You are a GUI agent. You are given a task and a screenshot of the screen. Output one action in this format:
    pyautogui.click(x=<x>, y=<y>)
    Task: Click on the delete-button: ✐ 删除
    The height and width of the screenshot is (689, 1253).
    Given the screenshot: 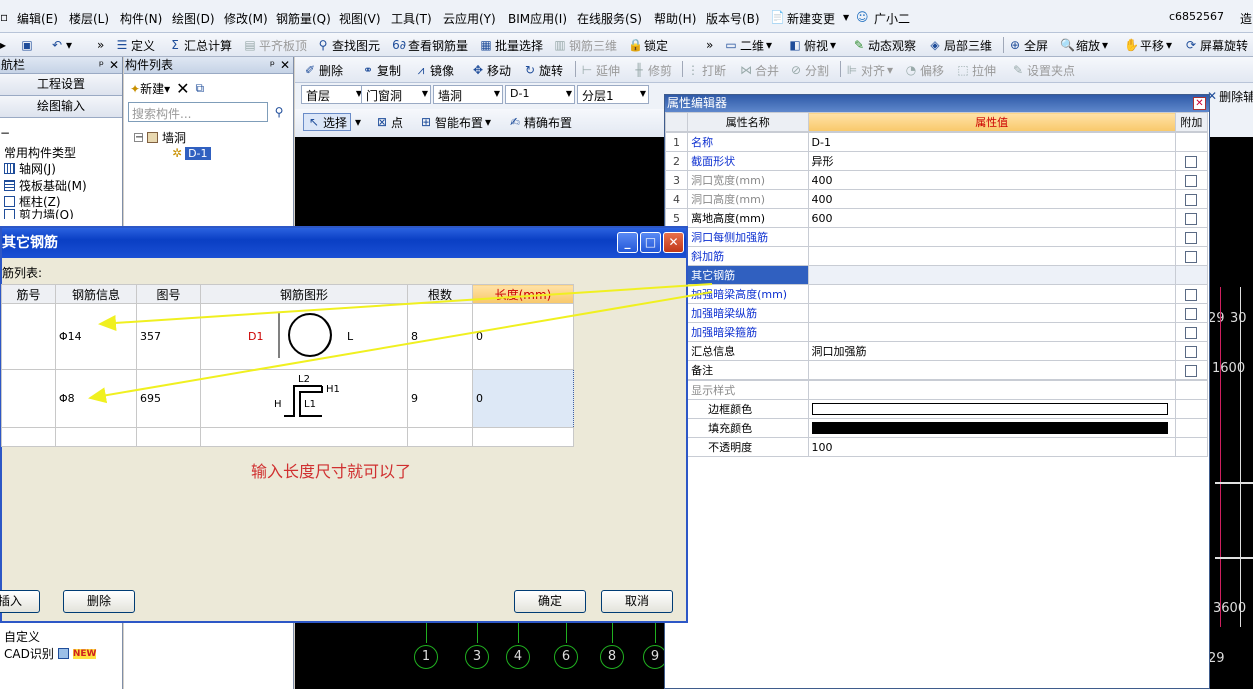 What is the action you would take?
    pyautogui.click(x=323, y=70)
    